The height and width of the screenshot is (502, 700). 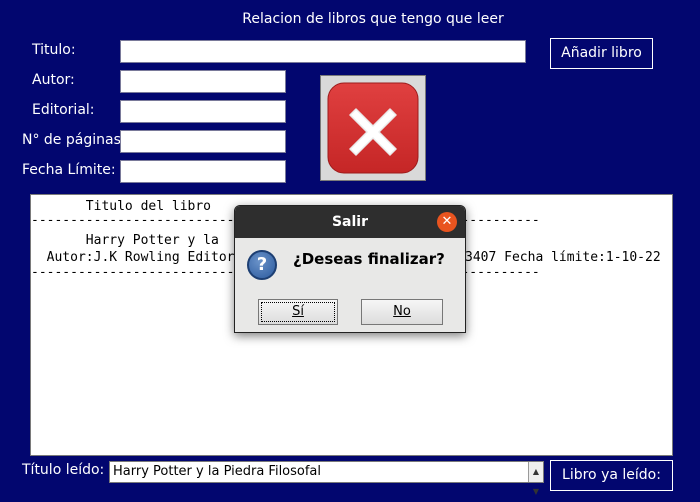 What do you see at coordinates (350, 269) in the screenshot?
I see `exit-dialog: Salir ✕ ? ¿Deseas finalizar? Sí No` at bounding box center [350, 269].